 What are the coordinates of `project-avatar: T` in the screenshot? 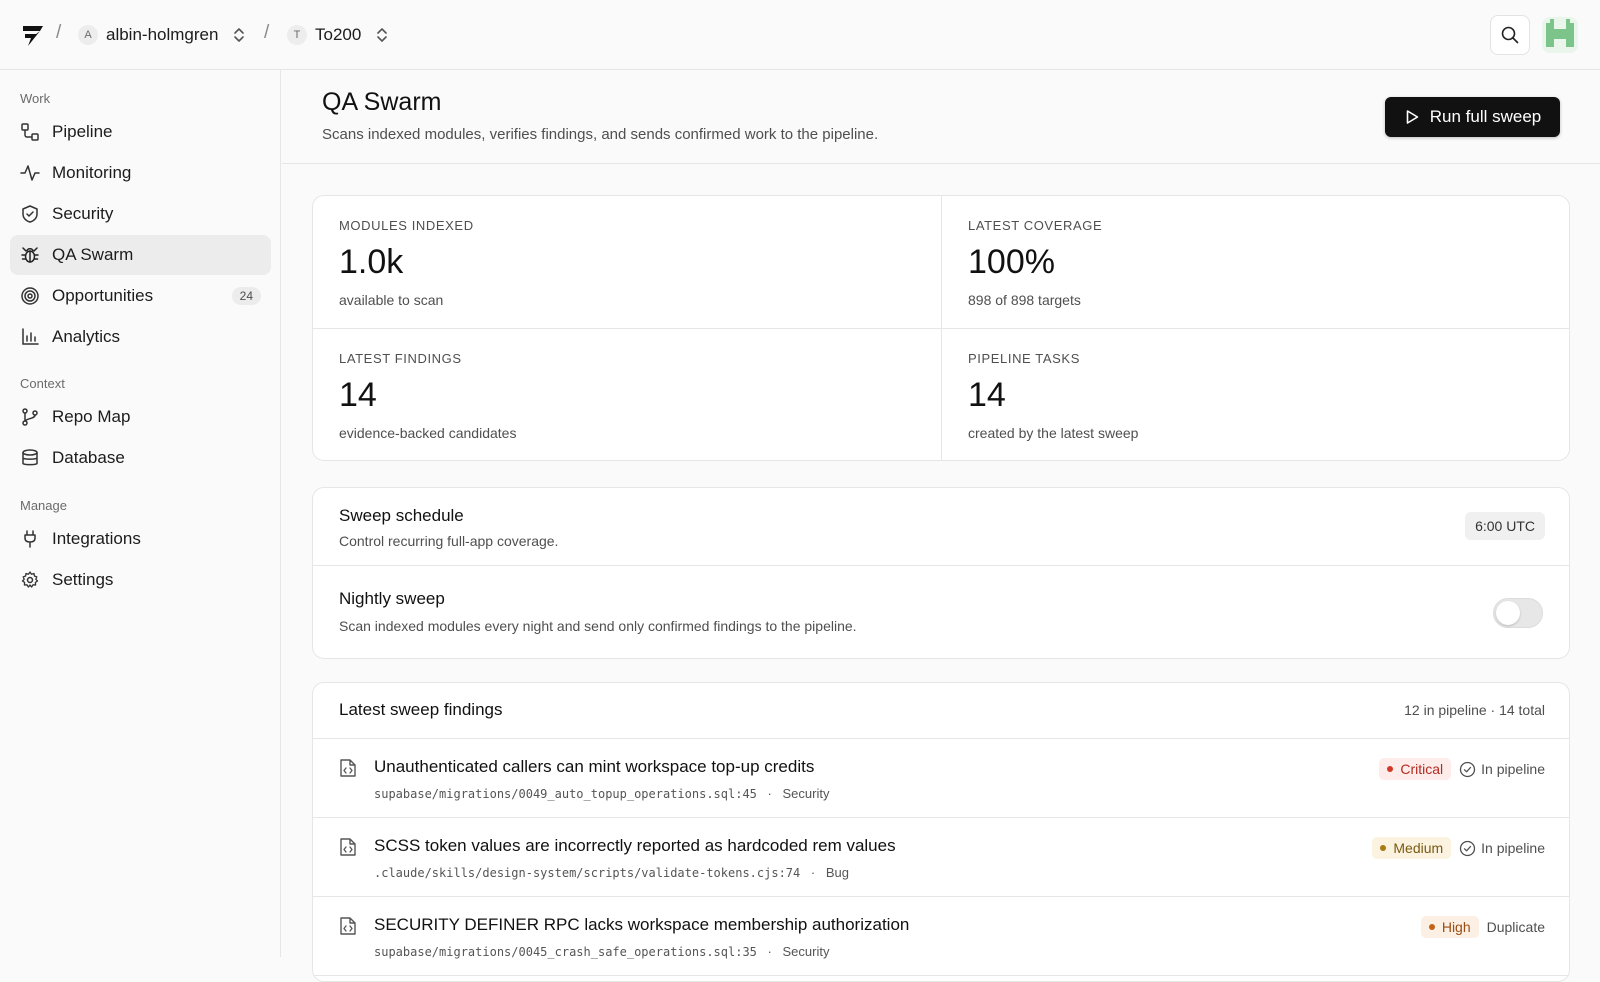 It's located at (297, 35).